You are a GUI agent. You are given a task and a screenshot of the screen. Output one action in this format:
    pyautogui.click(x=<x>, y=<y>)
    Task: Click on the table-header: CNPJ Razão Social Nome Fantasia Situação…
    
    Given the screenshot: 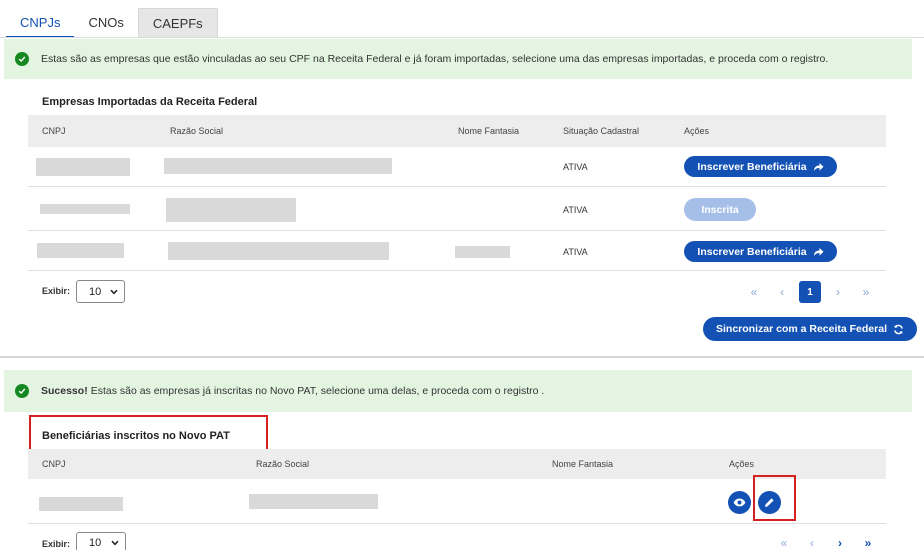 What is the action you would take?
    pyautogui.click(x=457, y=131)
    